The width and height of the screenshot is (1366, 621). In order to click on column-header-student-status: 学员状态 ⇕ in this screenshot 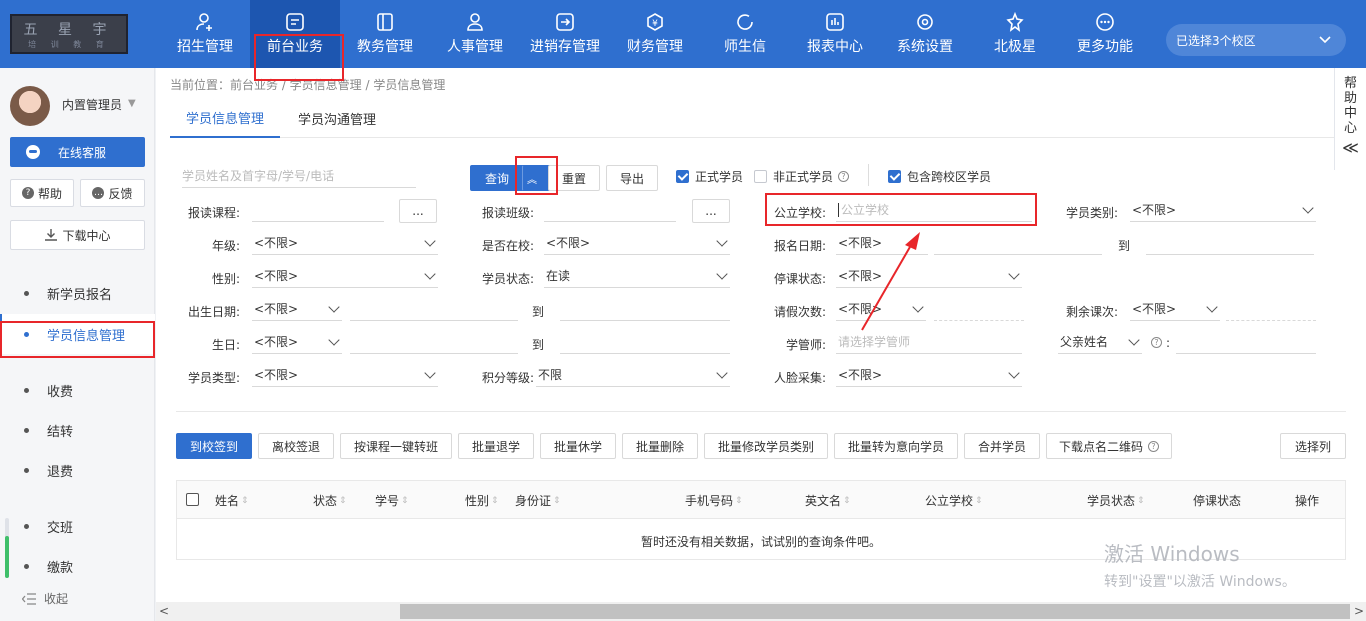, I will do `click(1116, 500)`.